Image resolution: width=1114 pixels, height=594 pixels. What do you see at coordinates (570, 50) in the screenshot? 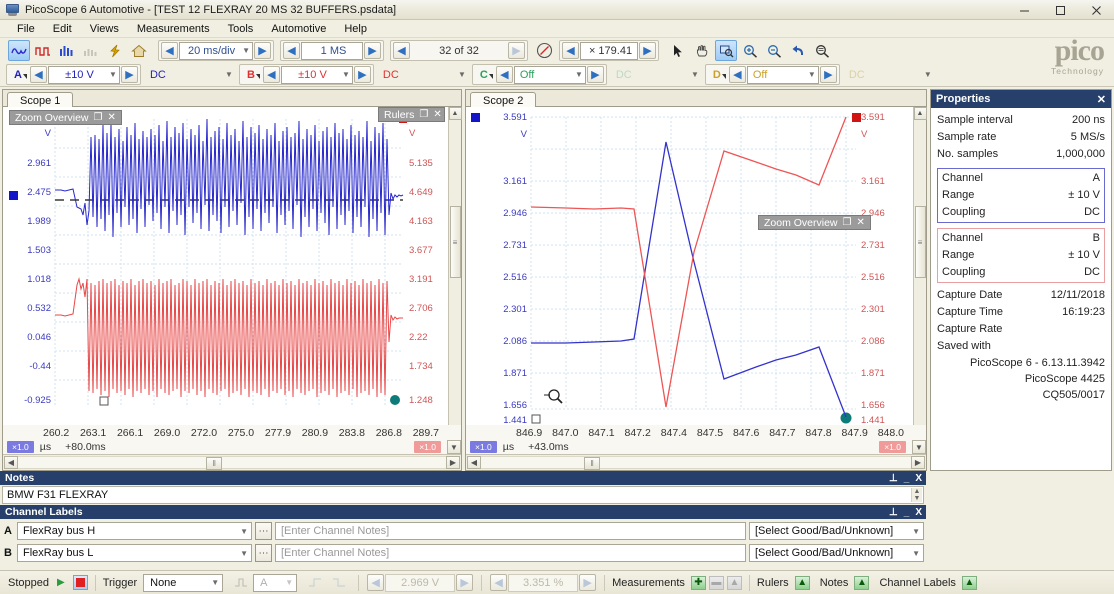
I see `zoom-factor-prev-button: ◀` at bounding box center [570, 50].